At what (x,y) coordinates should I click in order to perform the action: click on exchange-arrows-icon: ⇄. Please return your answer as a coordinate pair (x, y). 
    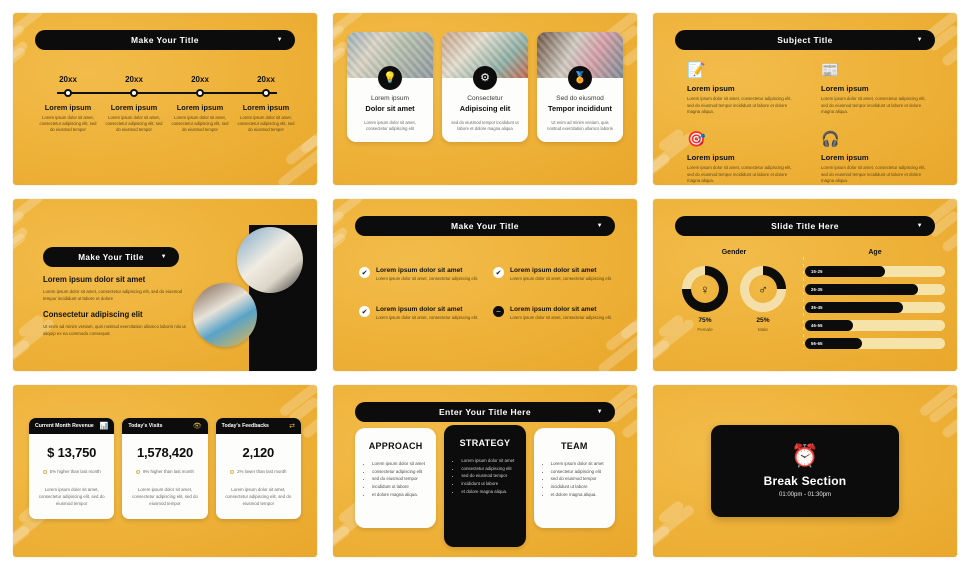
    Looking at the image, I should click on (292, 426).